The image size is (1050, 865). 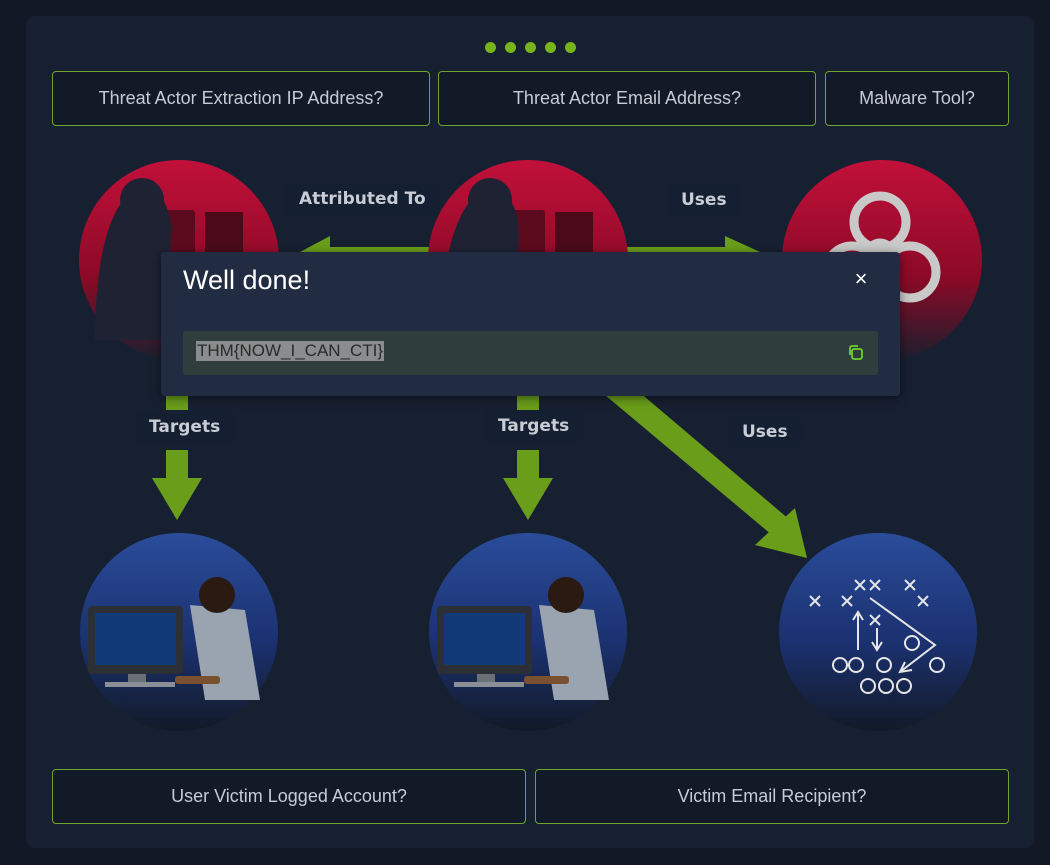 What do you see at coordinates (177, 450) in the screenshot?
I see `arrow-targets-left` at bounding box center [177, 450].